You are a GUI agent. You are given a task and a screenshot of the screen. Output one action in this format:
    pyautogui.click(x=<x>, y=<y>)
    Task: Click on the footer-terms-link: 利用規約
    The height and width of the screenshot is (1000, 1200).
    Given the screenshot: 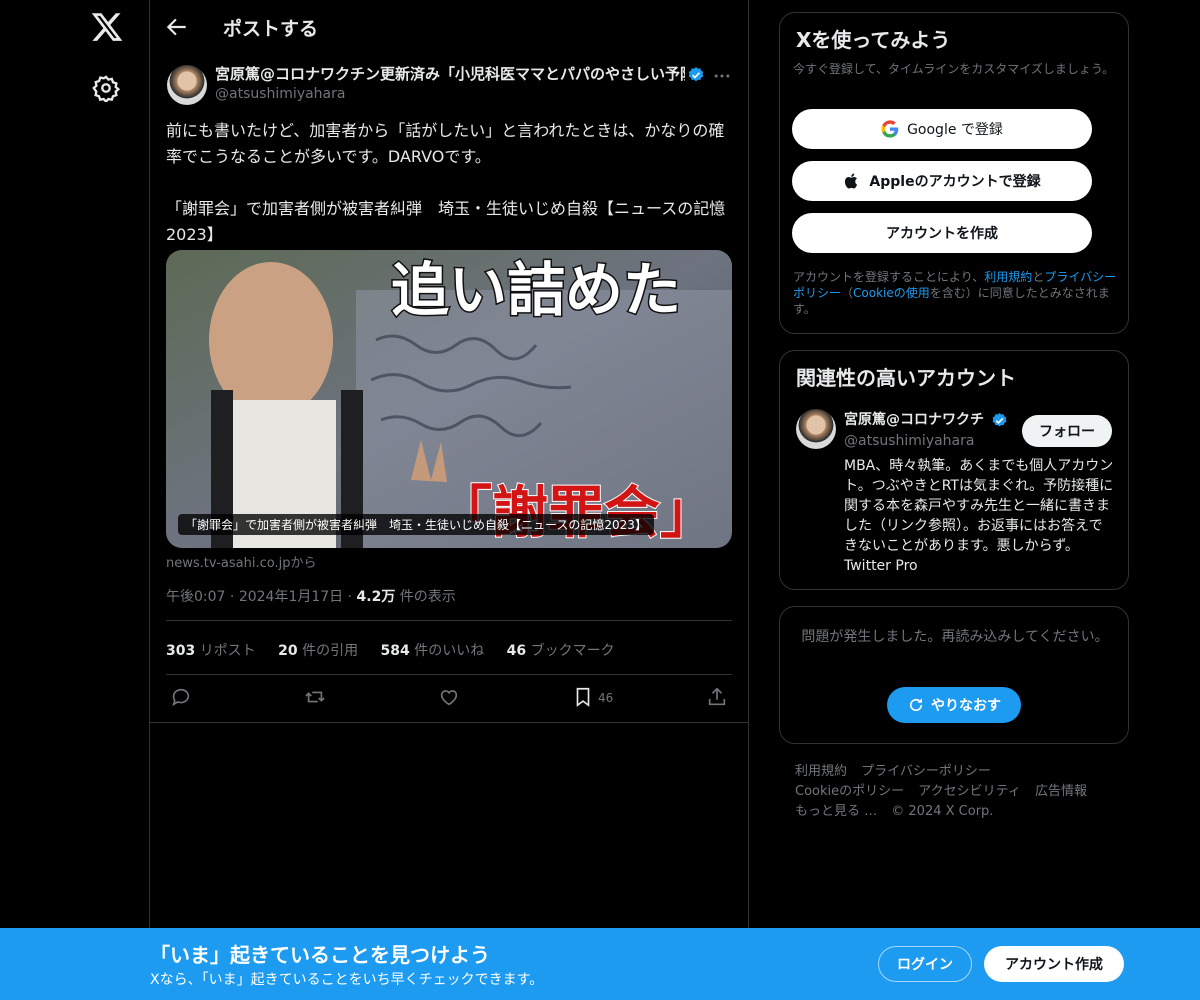 What is the action you would take?
    pyautogui.click(x=821, y=771)
    